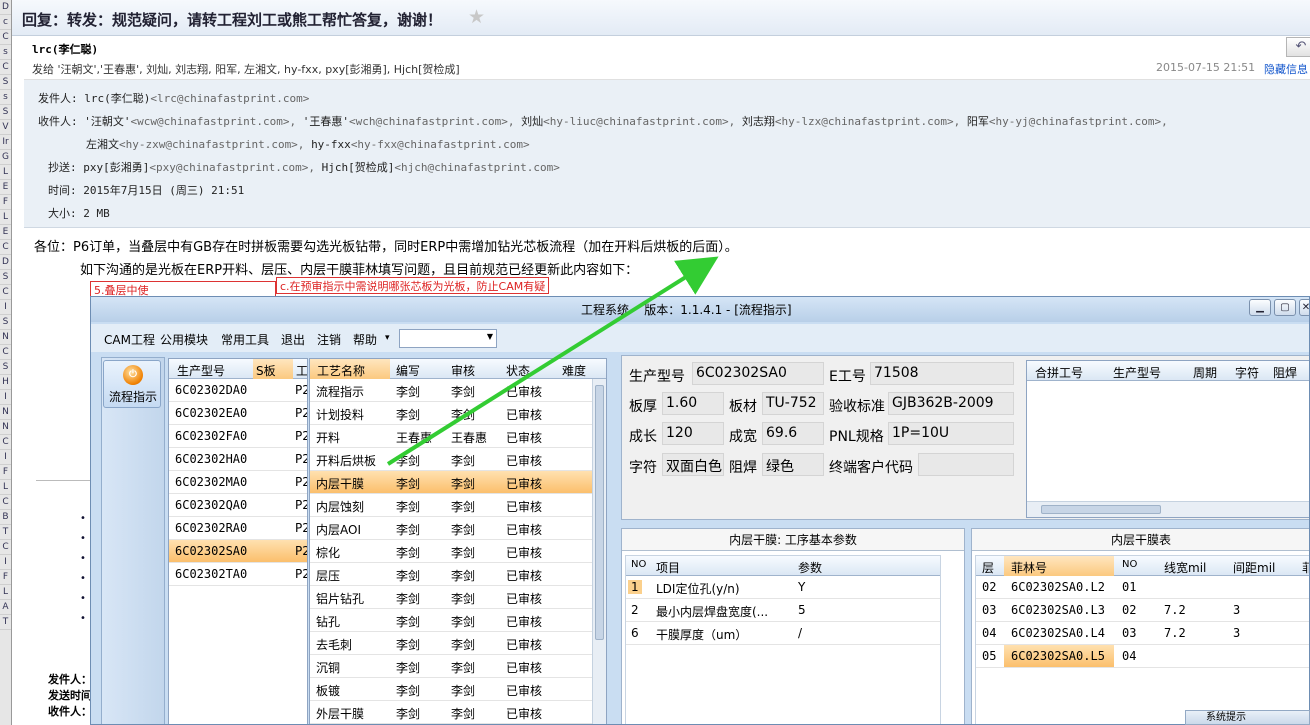 The height and width of the screenshot is (725, 1310). I want to click on process-row: 棕化 李剑 李剑 已审核, so click(458, 551).